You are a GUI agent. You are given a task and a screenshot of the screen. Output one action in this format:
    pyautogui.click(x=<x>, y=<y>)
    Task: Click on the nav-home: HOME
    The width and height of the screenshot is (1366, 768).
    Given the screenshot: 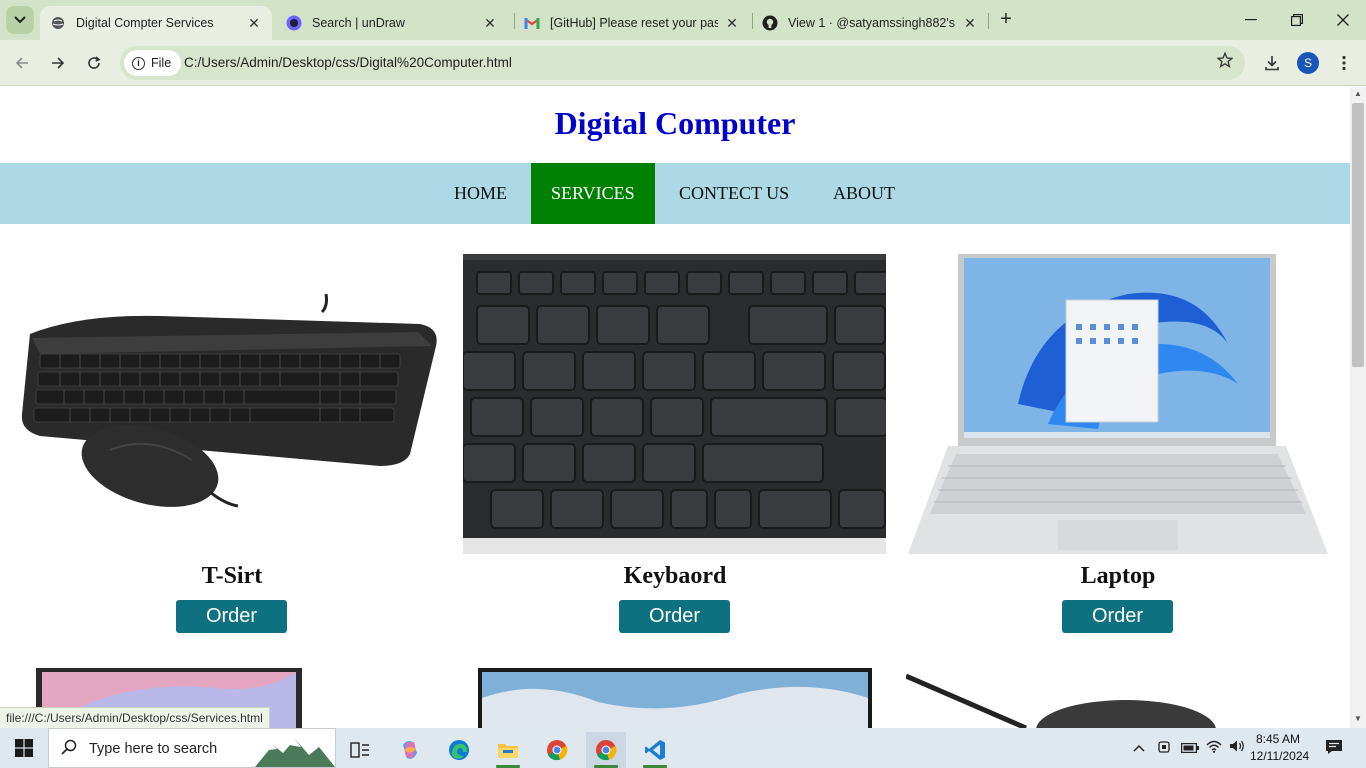 What is the action you would take?
    pyautogui.click(x=480, y=193)
    